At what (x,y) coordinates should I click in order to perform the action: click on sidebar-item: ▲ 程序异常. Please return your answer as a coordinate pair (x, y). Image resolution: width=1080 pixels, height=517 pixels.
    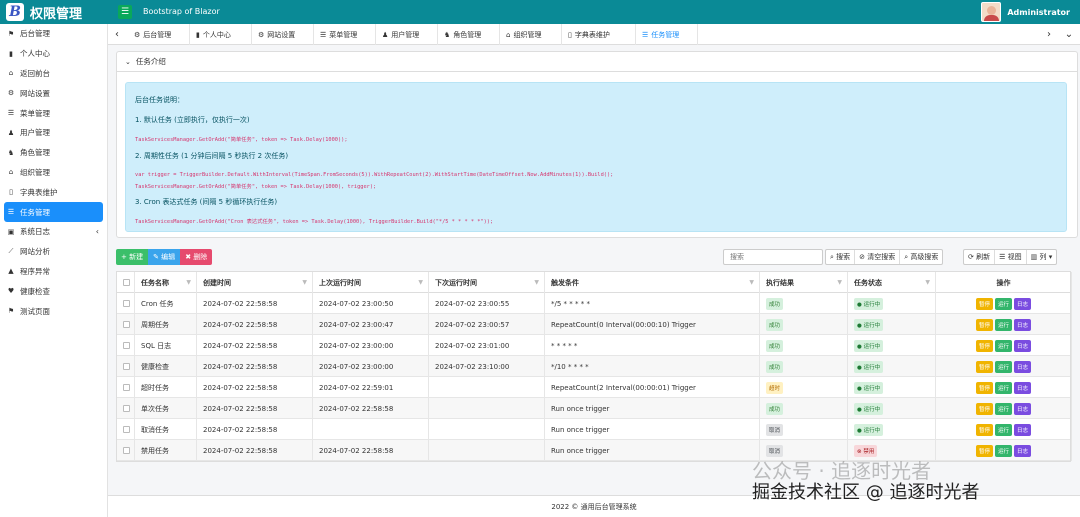
    Looking at the image, I should click on (53, 272).